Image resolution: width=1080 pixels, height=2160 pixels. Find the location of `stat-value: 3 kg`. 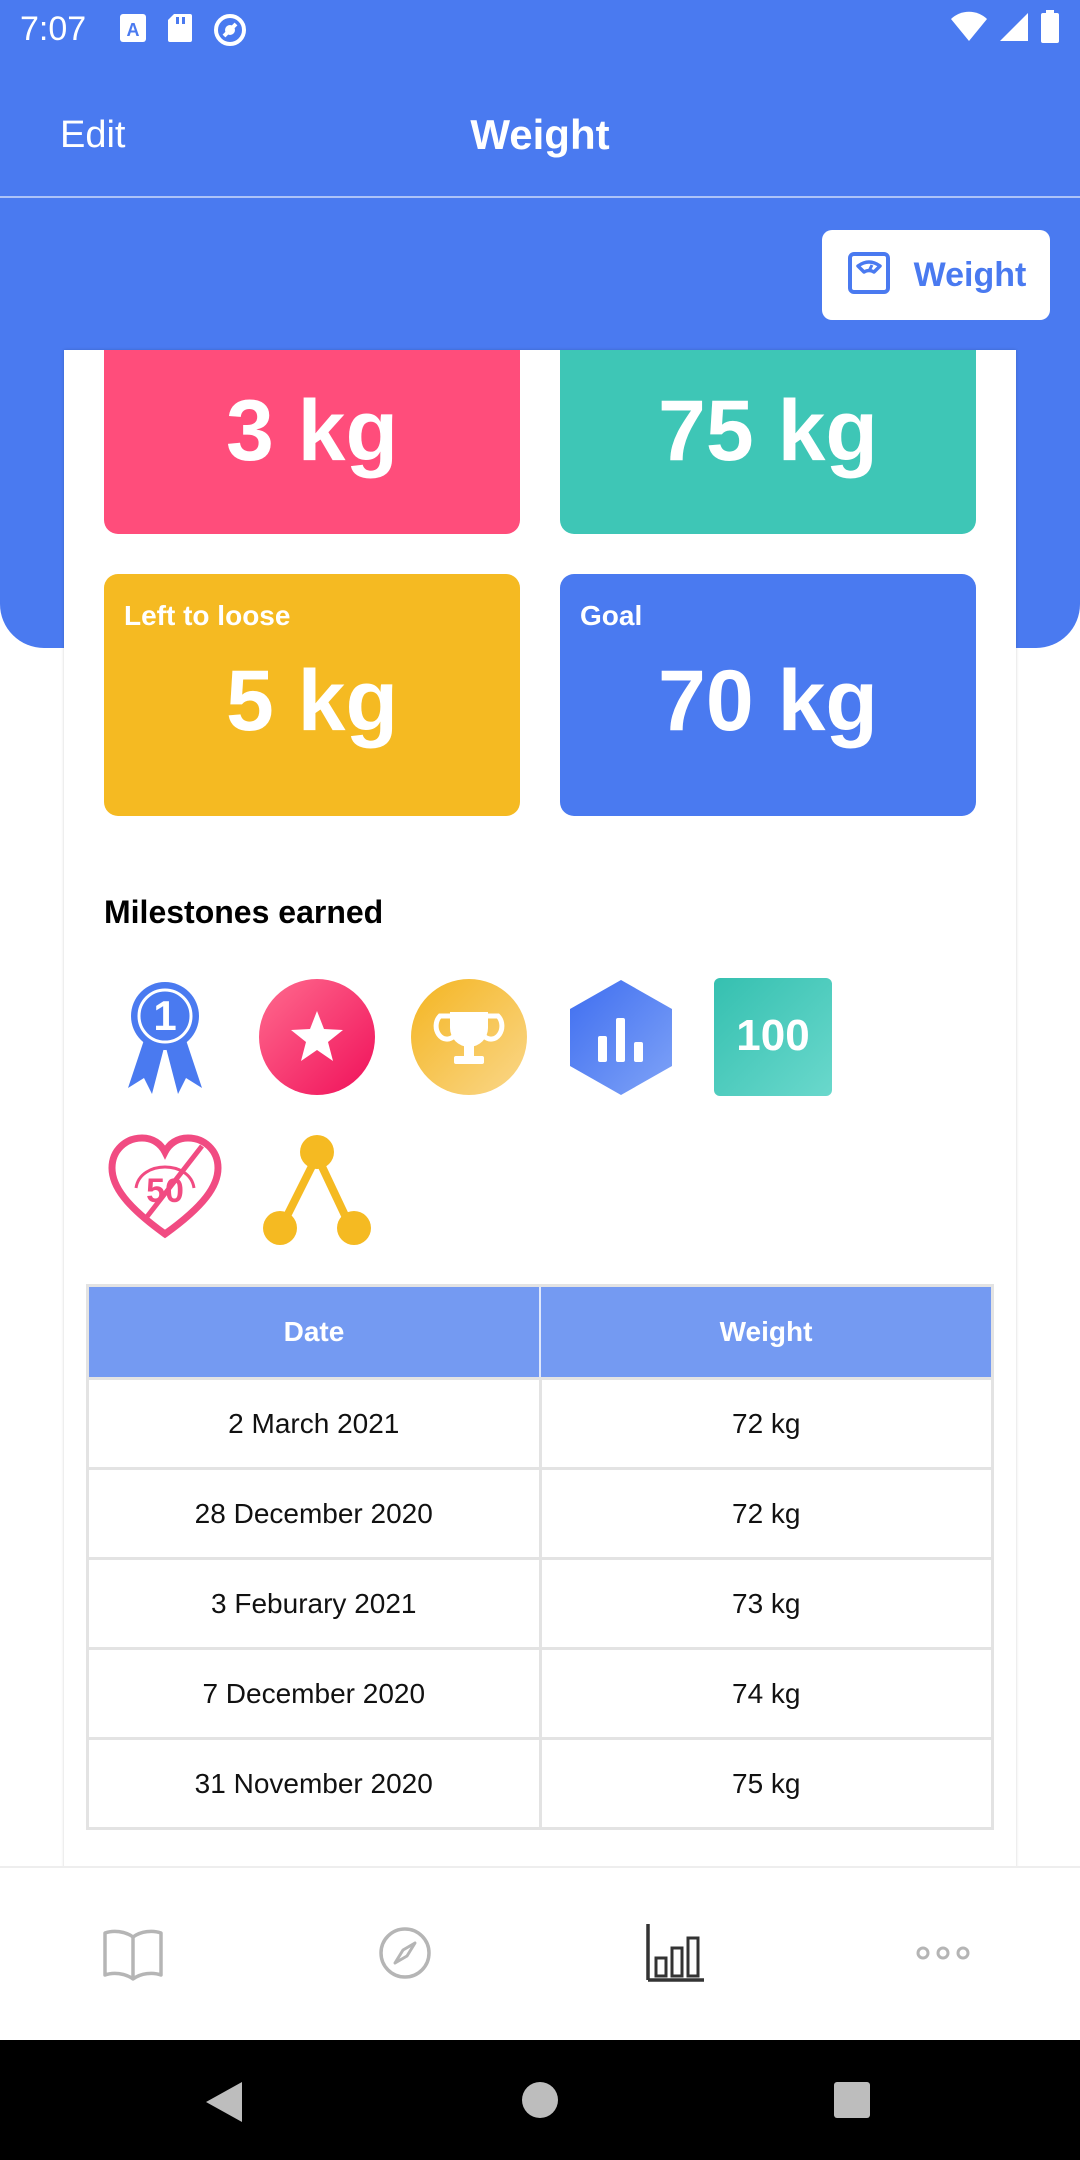

stat-value: 3 kg is located at coordinates (312, 431).